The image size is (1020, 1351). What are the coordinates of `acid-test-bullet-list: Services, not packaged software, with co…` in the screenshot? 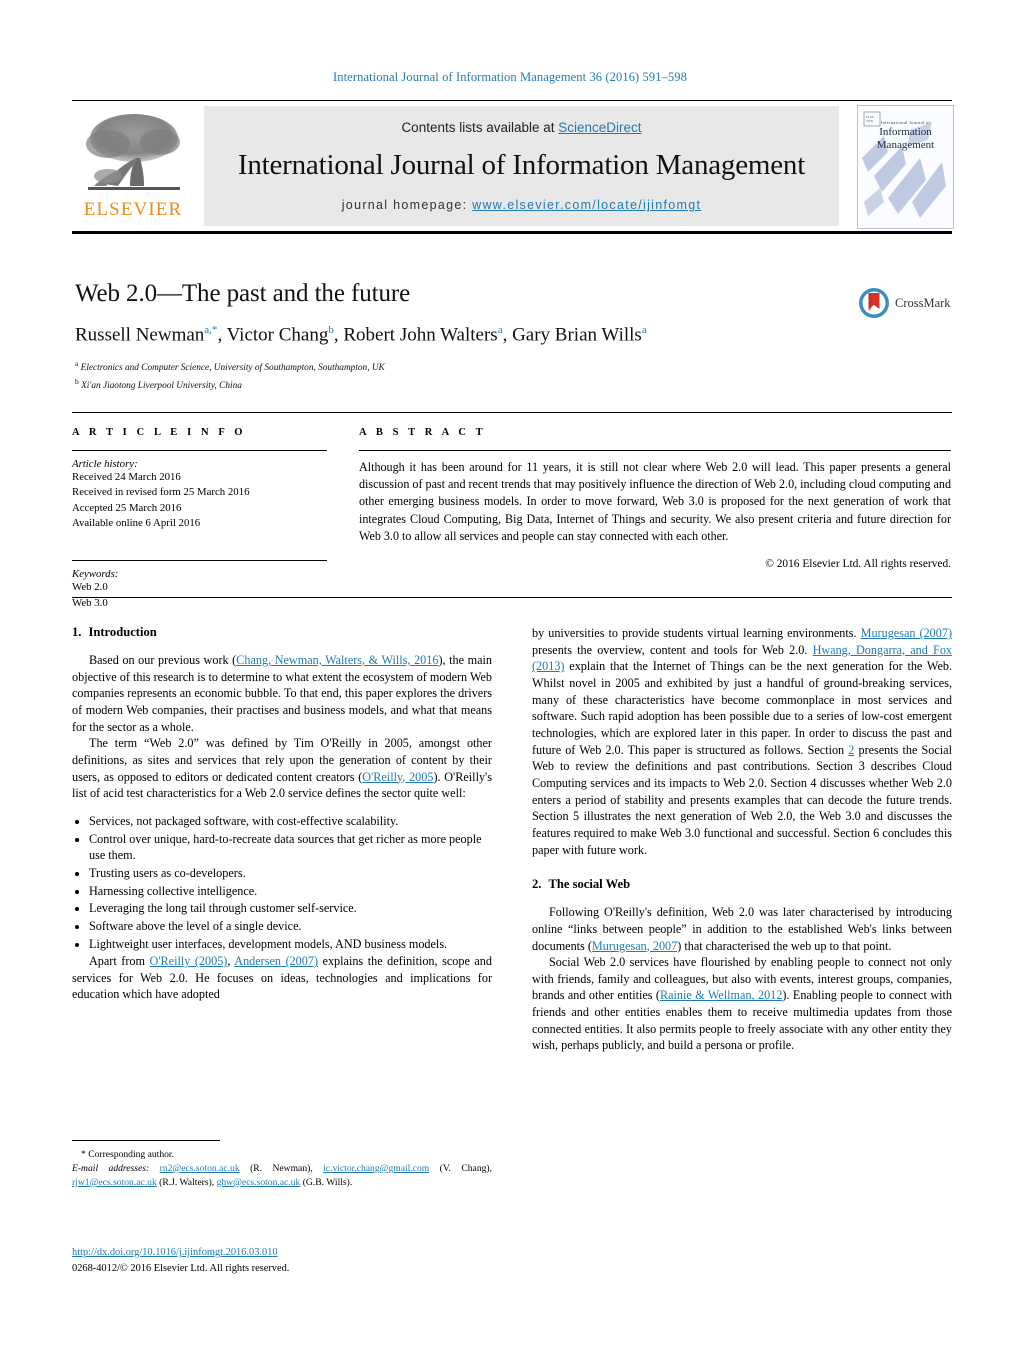 It's located at (282, 882).